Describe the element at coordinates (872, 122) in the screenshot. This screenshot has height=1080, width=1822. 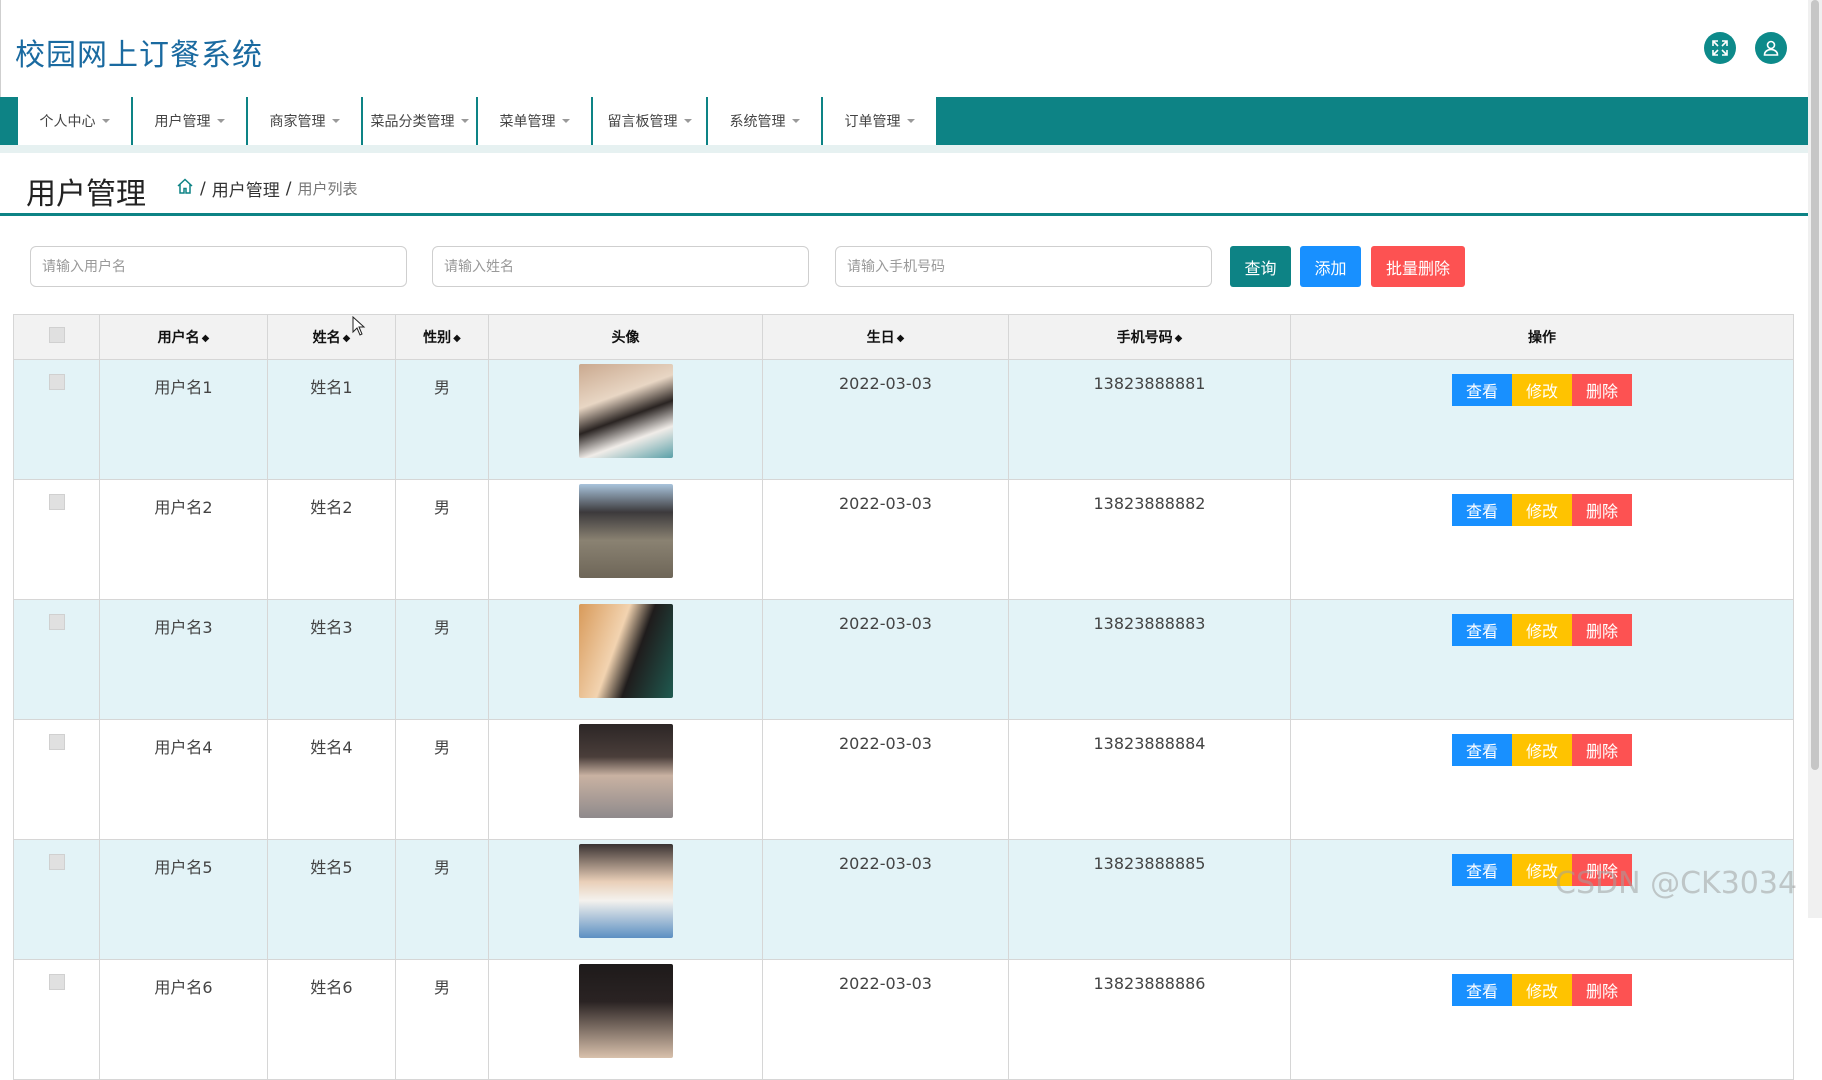
I see `nav-item-label: 订单管理` at that location.